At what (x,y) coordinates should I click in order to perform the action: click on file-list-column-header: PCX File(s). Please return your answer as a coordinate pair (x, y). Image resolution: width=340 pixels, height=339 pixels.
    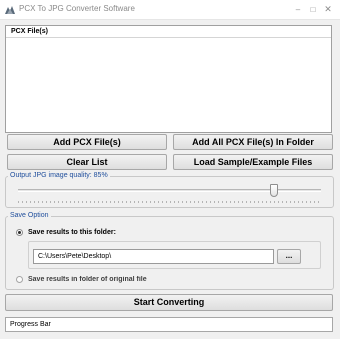
    Looking at the image, I should click on (168, 32).